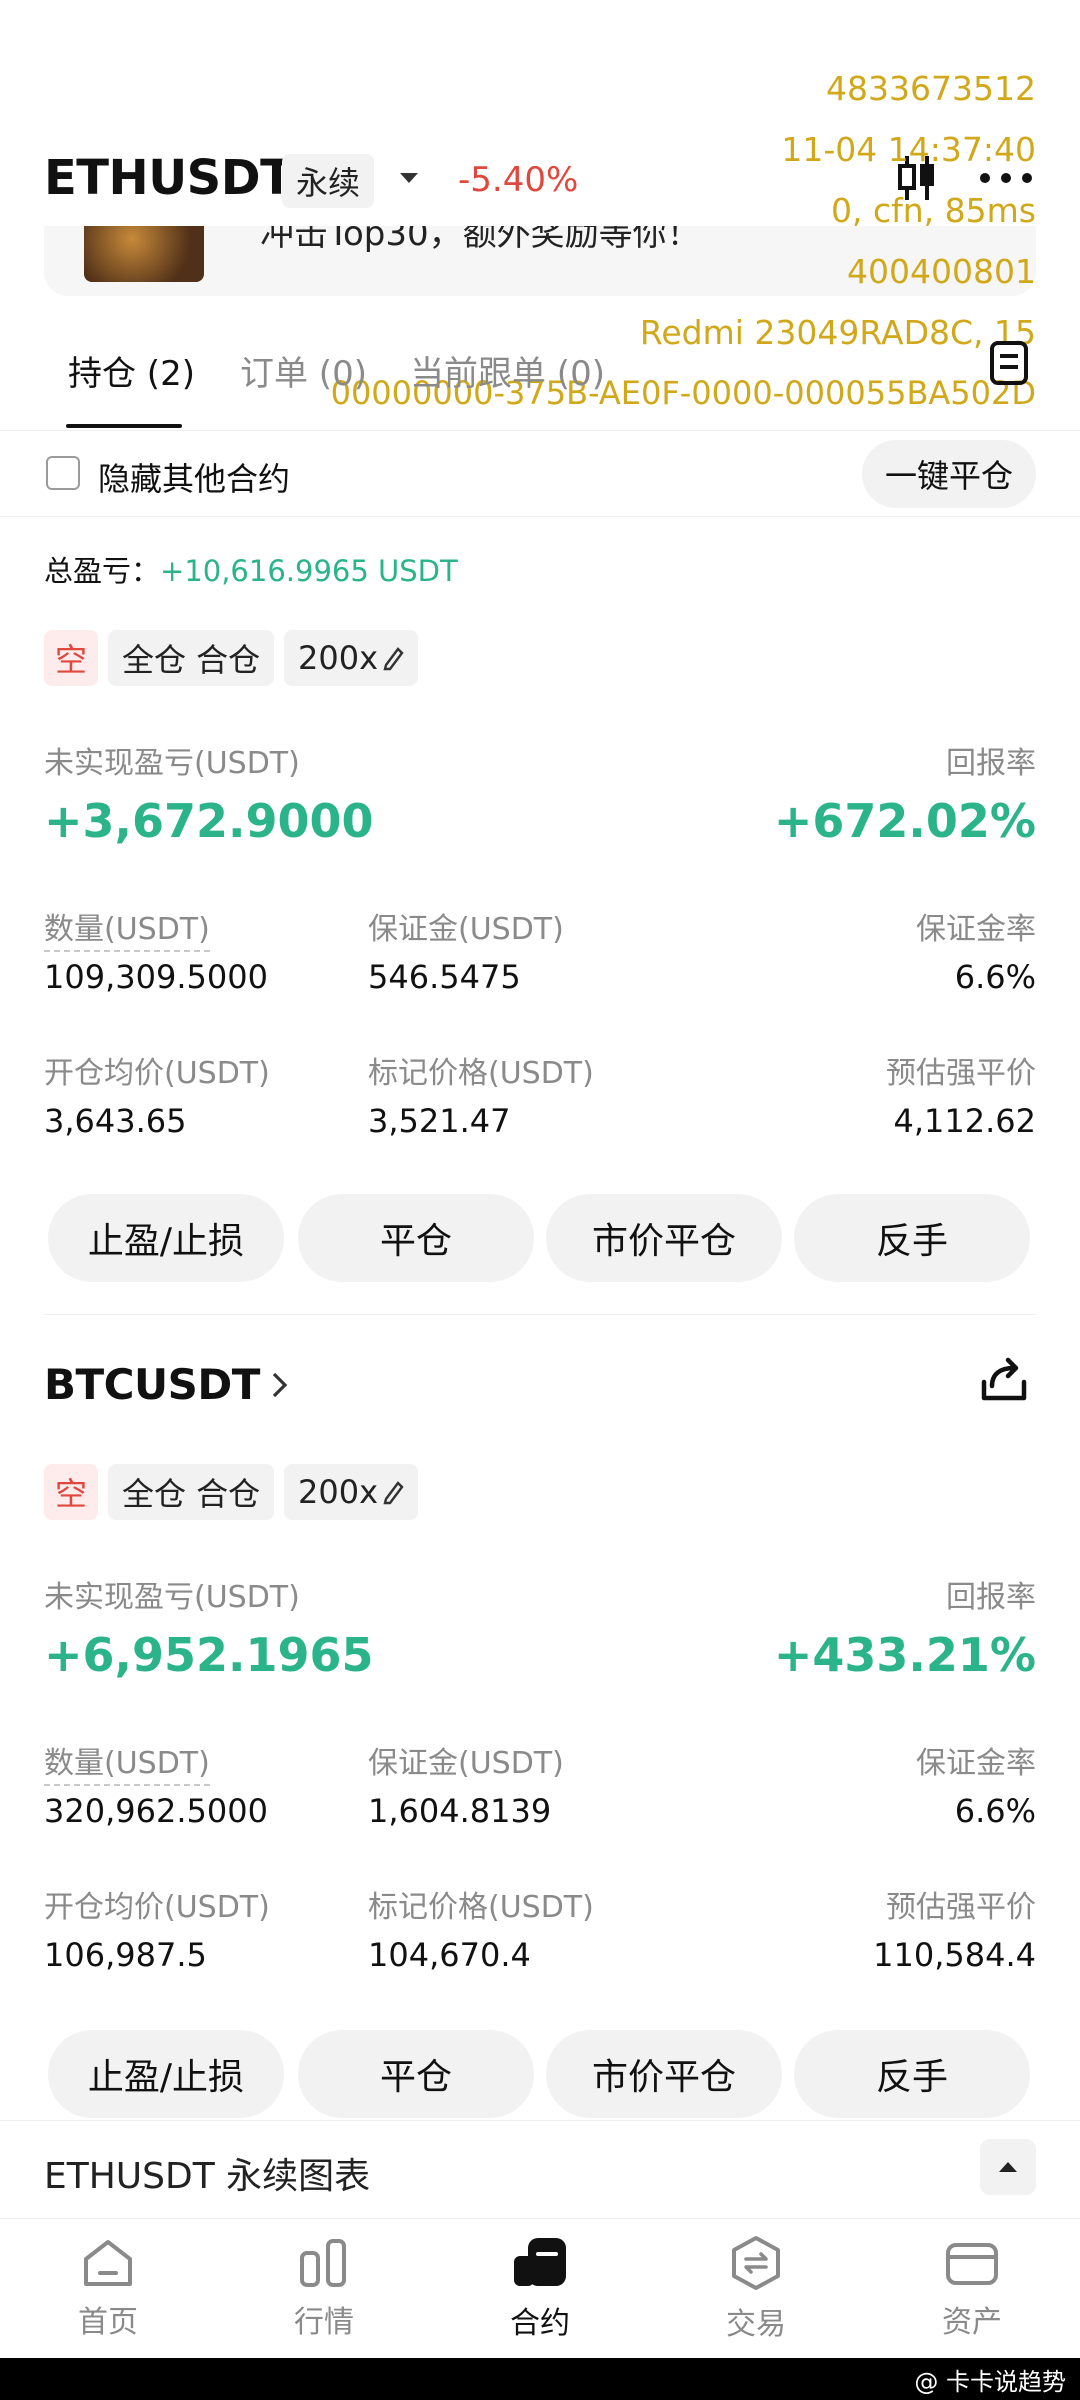  What do you see at coordinates (303, 370) in the screenshot?
I see `tab-orders: 订单 (0)` at bounding box center [303, 370].